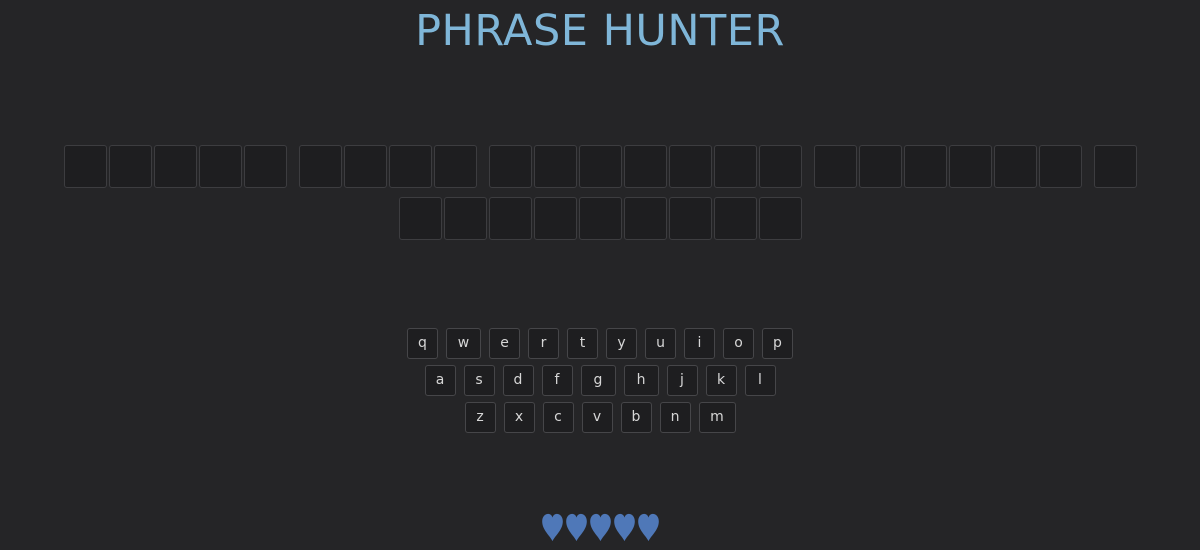 This screenshot has width=1200, height=550. What do you see at coordinates (760, 380) in the screenshot?
I see `key-l: l` at bounding box center [760, 380].